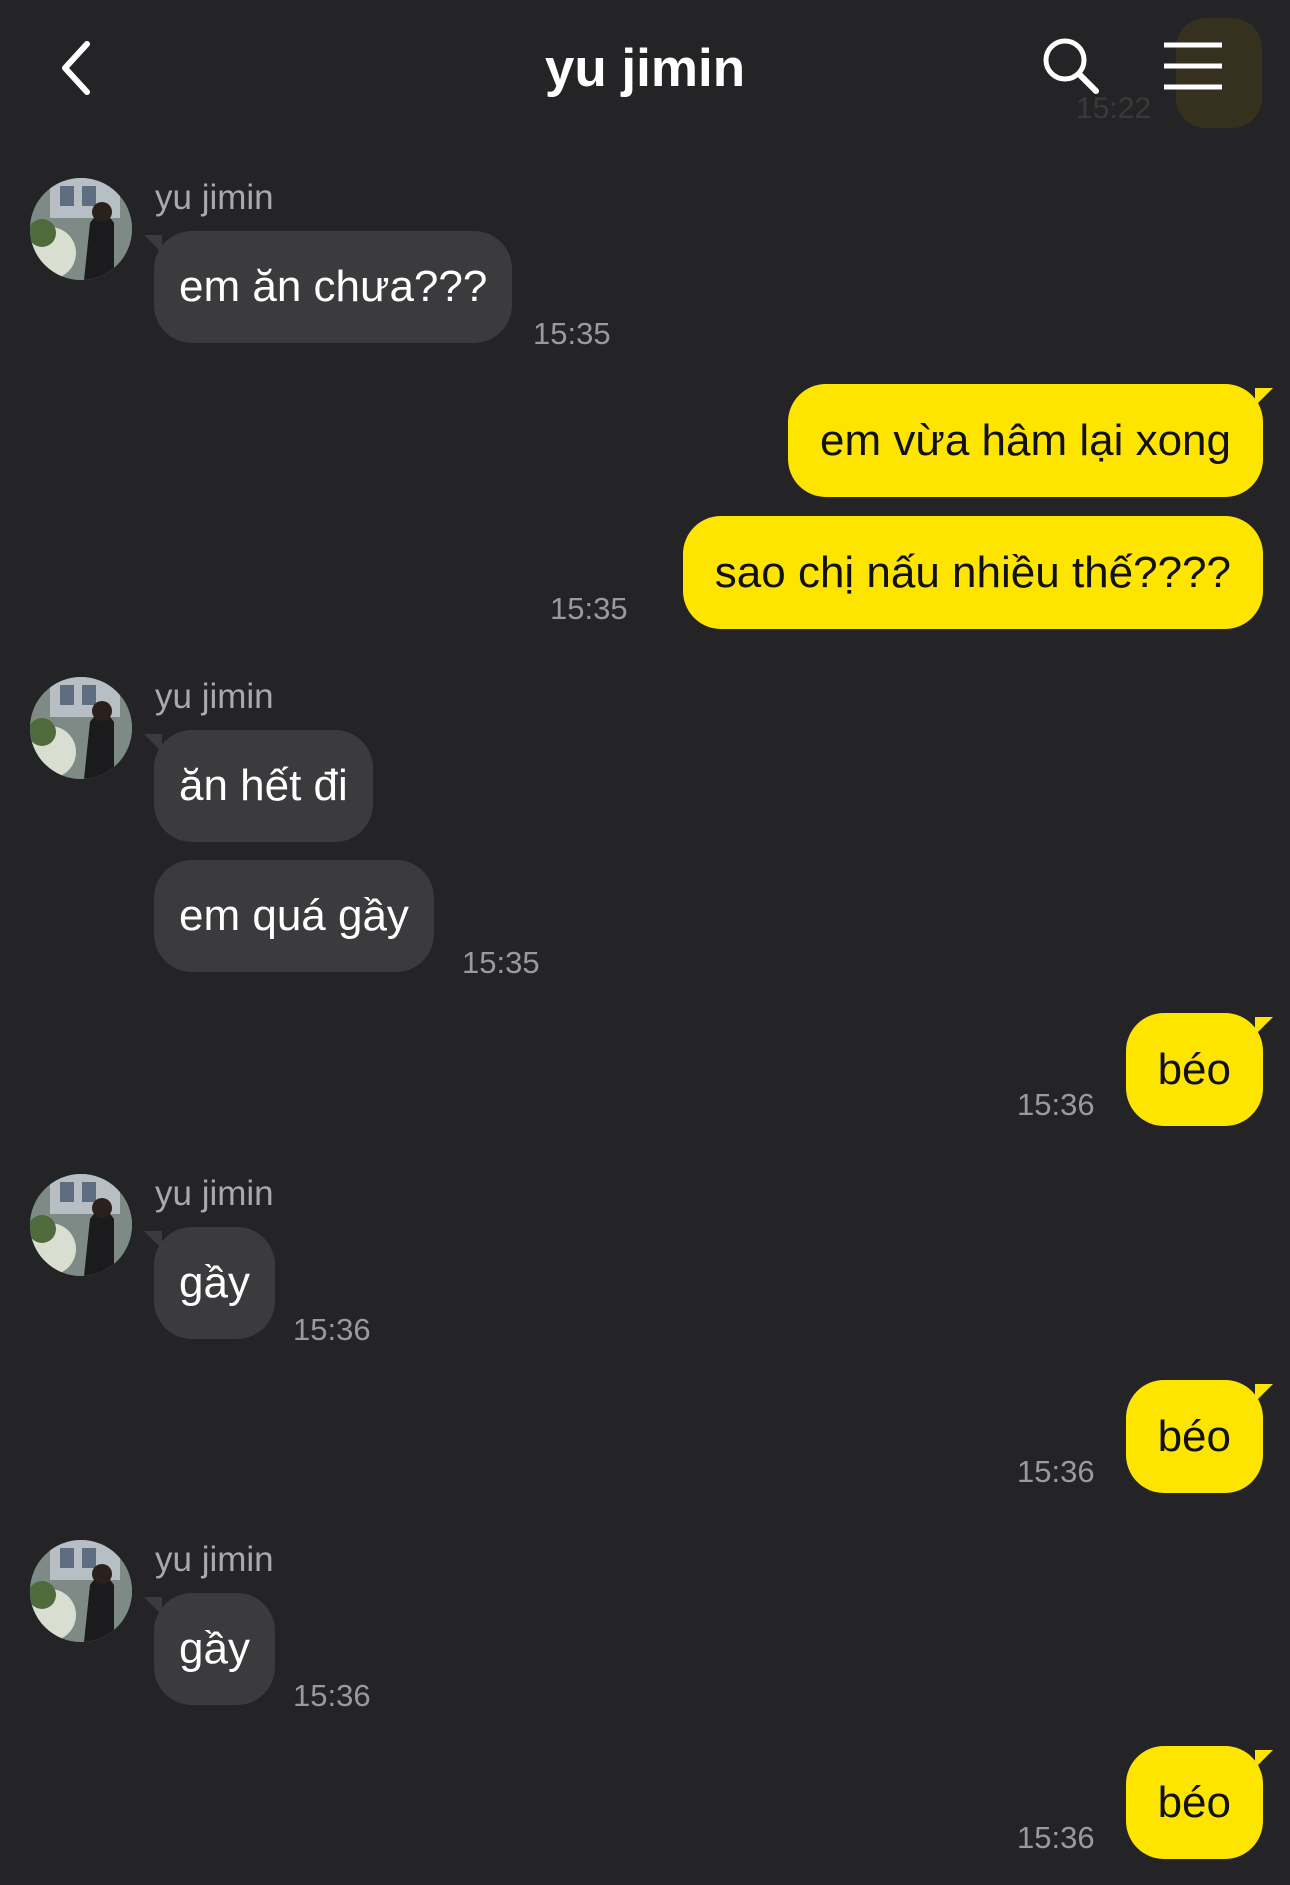  I want to click on incoming-message: em quá gầy, so click(294, 916).